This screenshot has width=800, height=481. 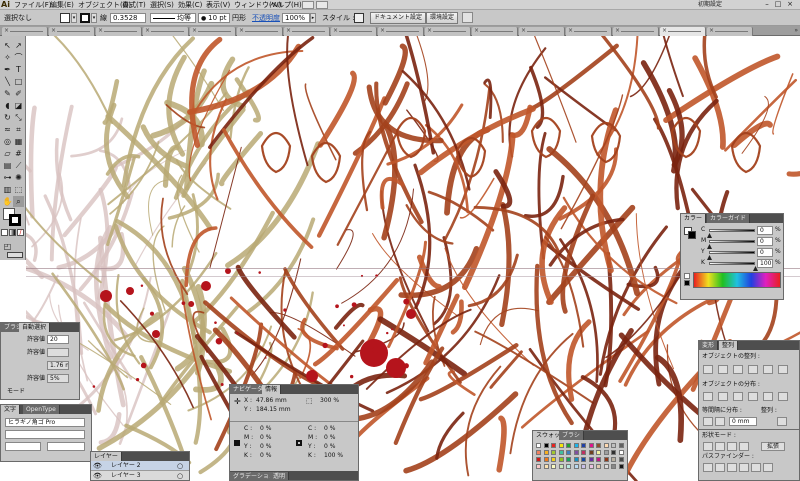 What do you see at coordinates (62, 5) in the screenshot?
I see `menu-edit: 編集(E)` at bounding box center [62, 5].